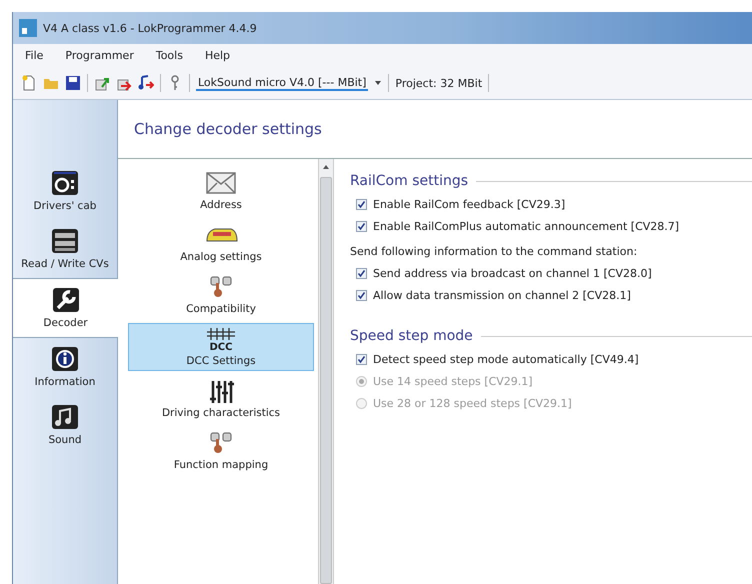  What do you see at coordinates (228, 129) in the screenshot?
I see `page-heading: Change decoder settings` at bounding box center [228, 129].